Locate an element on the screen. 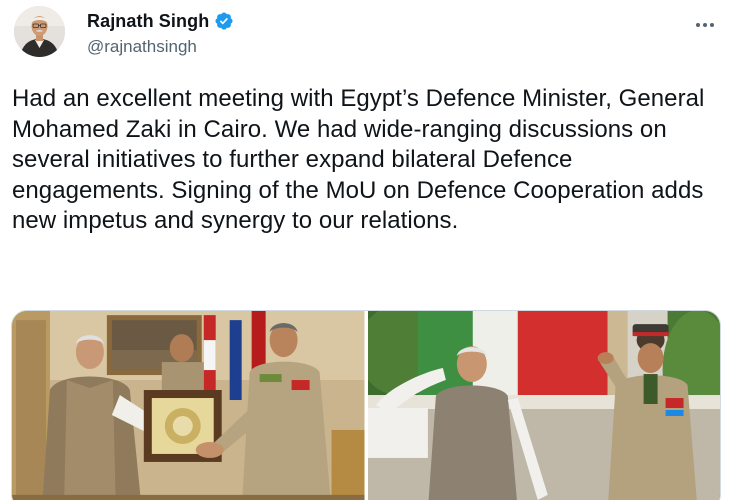  tweet-header: Rajnath Singh @rajnathsingh is located at coordinates (367, 36).